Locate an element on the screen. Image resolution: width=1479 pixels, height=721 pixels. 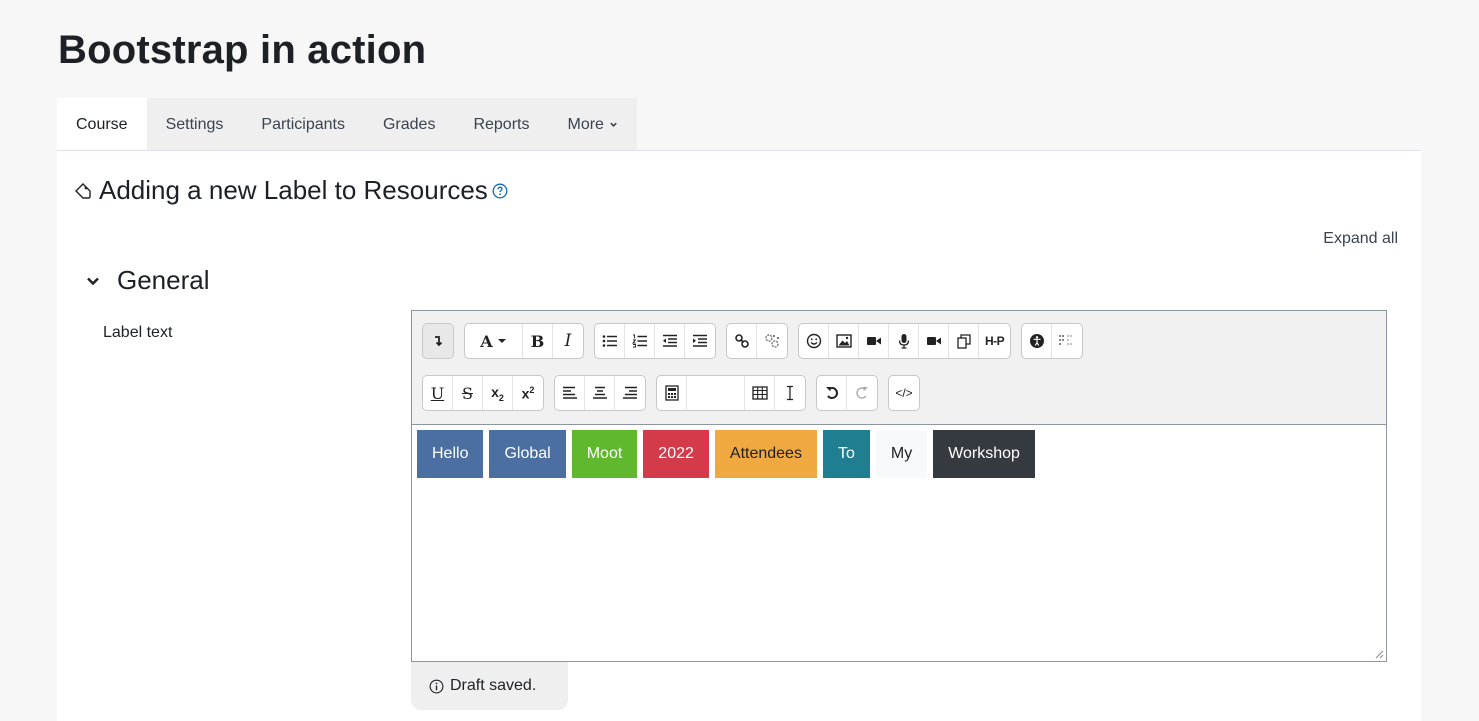
subscript-button: x2 is located at coordinates (498, 393).